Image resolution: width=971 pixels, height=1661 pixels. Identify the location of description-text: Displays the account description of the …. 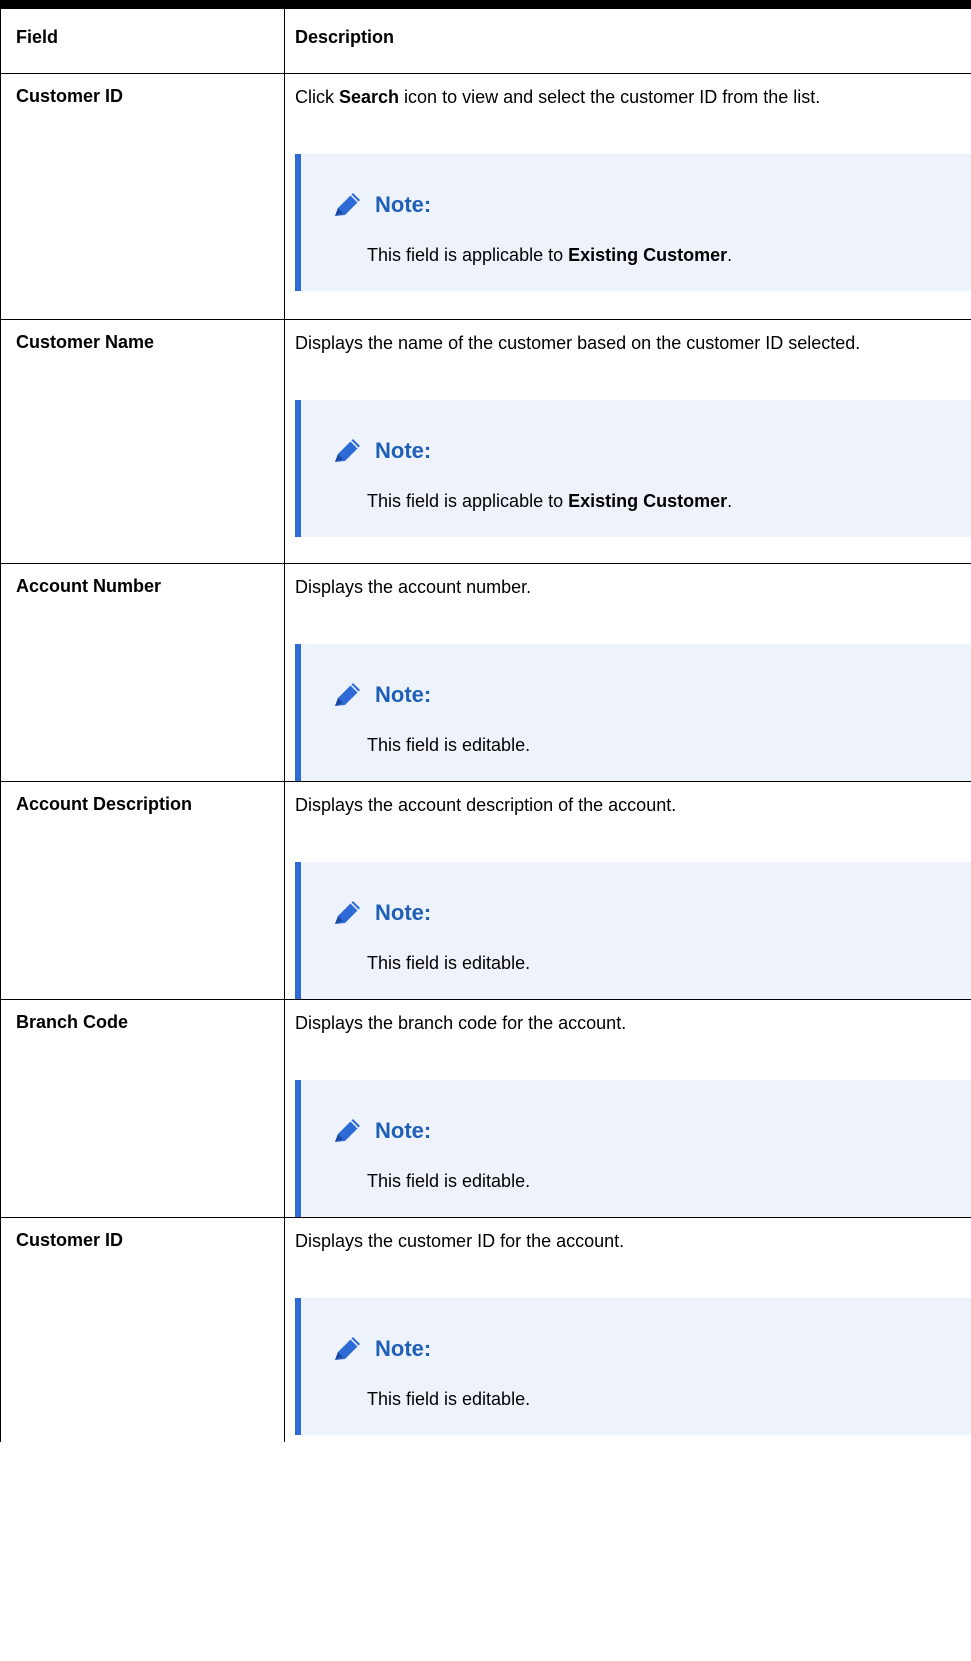
(486, 805).